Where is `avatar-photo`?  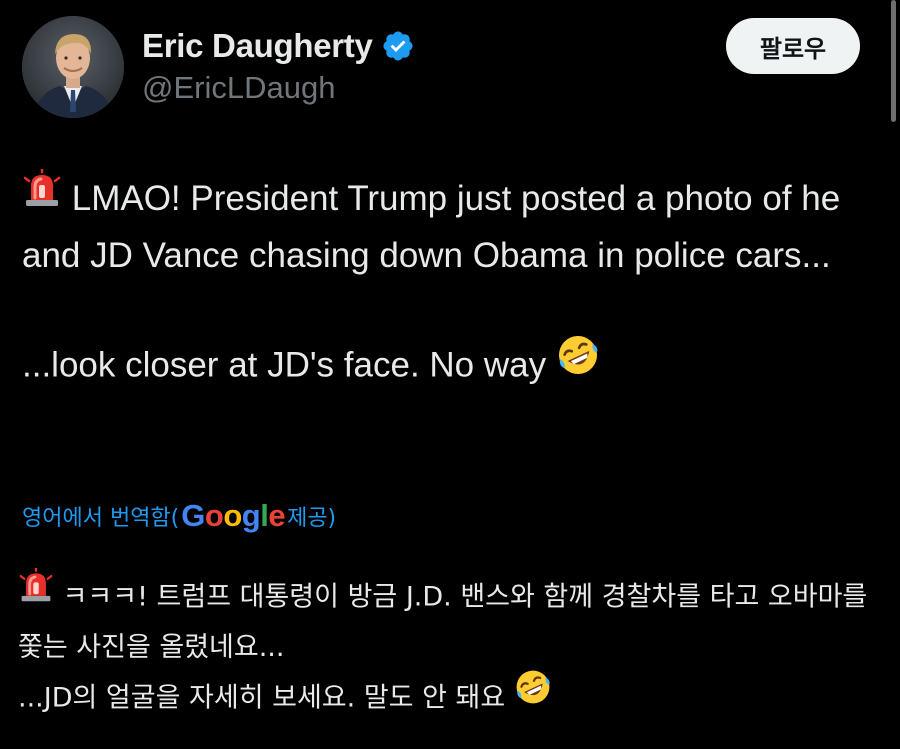
avatar-photo is located at coordinates (73, 67).